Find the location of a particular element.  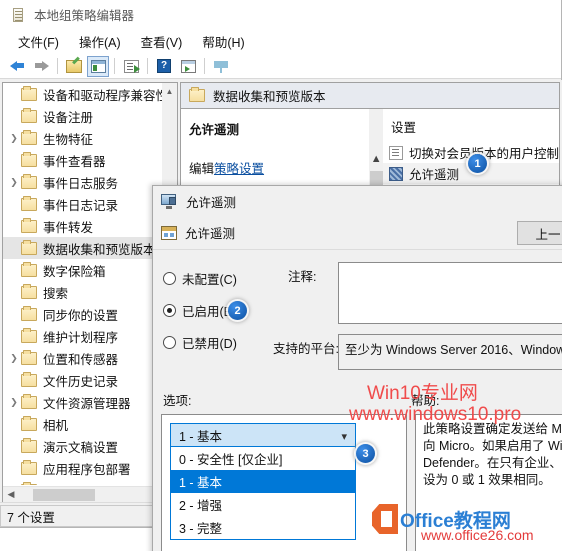

tree-item-label: 维护计划程序 is located at coordinates (81, 337).